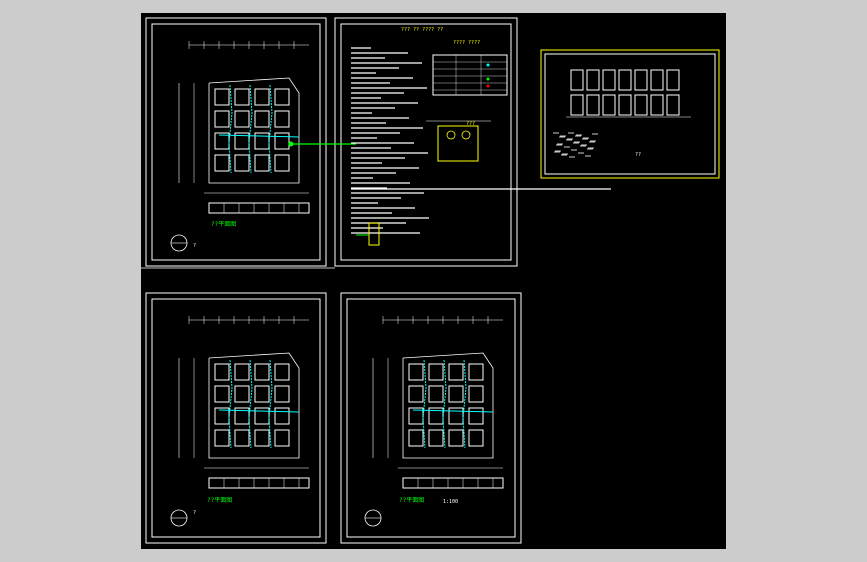 The image size is (867, 562). I want to click on plan-top-left-pipe-horizontal, so click(259, 136).